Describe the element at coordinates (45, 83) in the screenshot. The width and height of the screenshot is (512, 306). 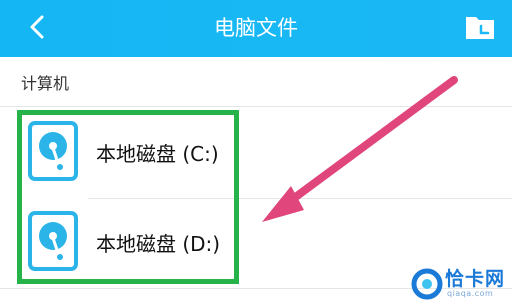
I see `section-label: 计算机` at that location.